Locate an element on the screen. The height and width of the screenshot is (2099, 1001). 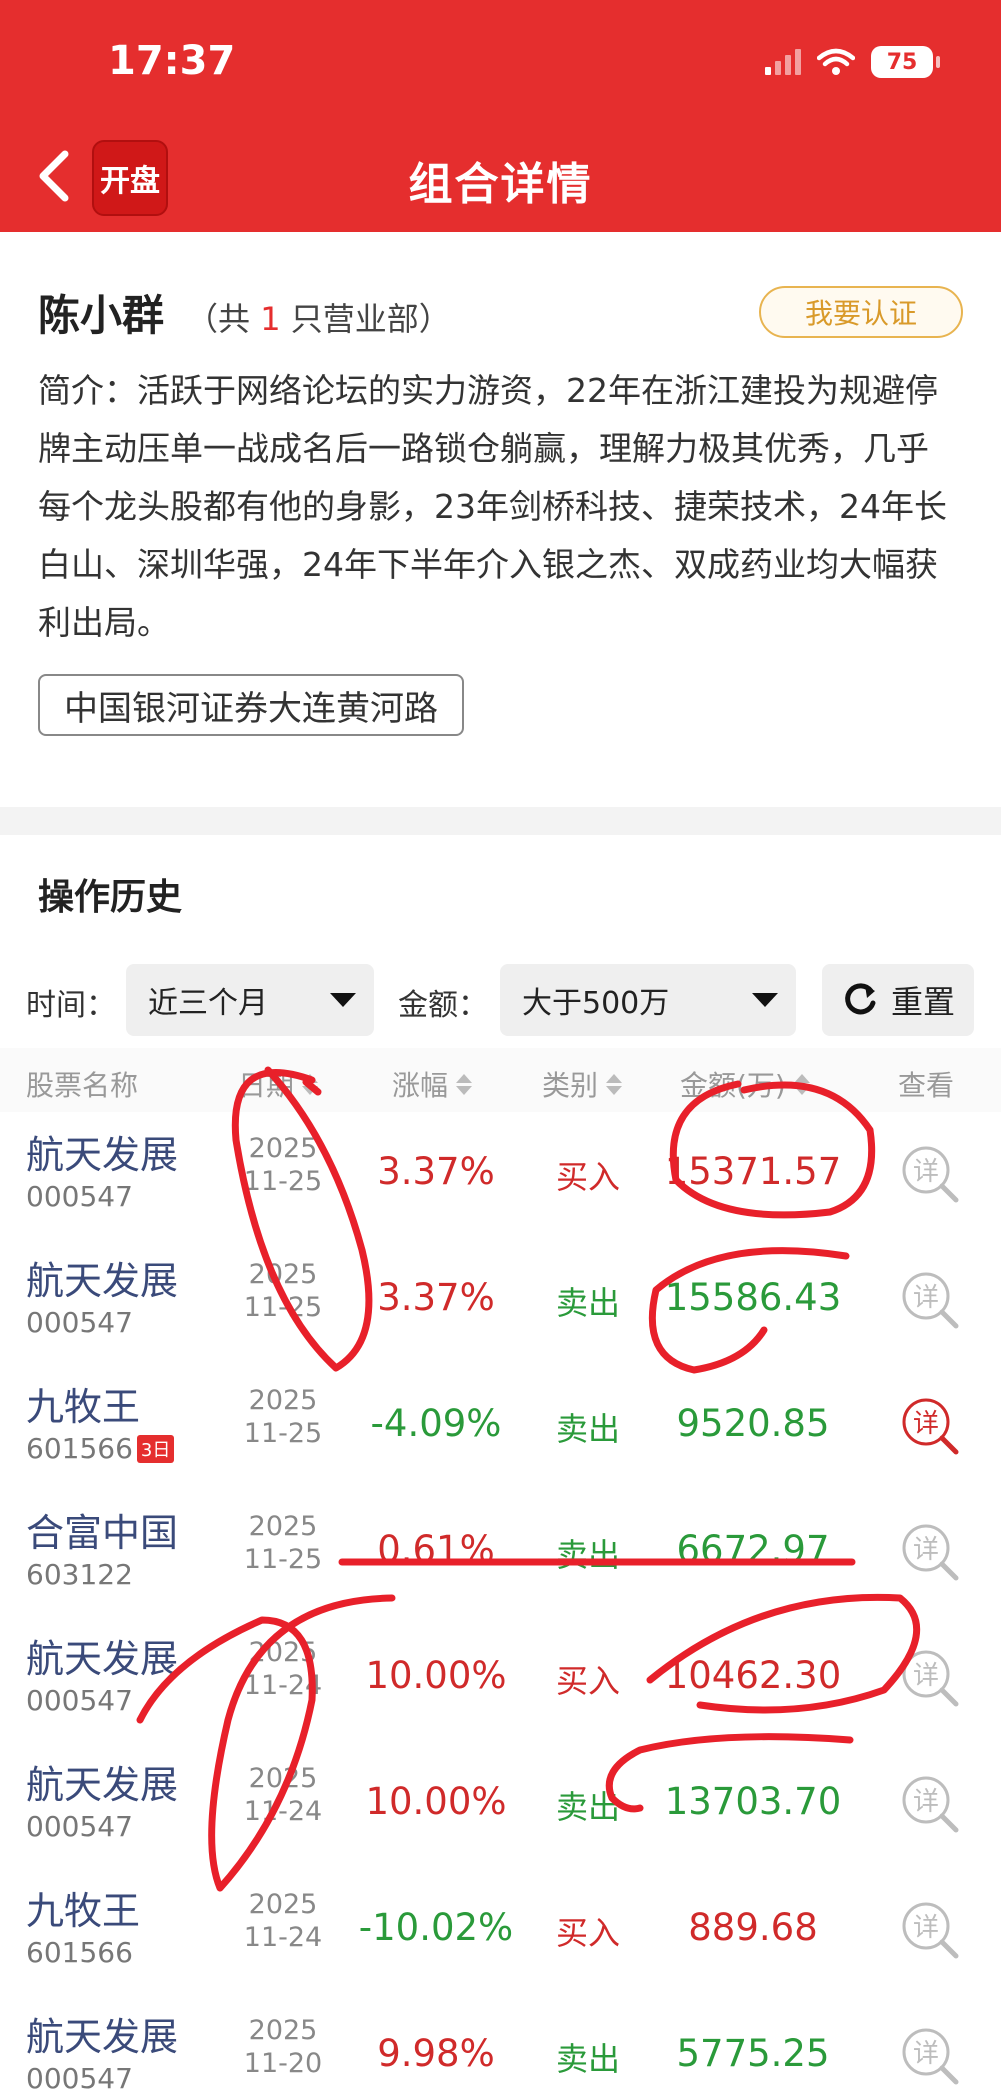
col-date-label: 日期 is located at coordinates (266, 1085).